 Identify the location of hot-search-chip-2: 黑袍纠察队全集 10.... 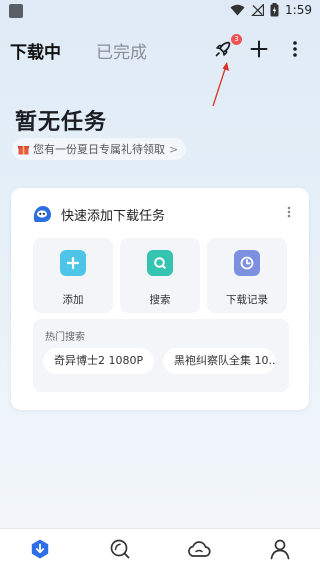
(219, 361).